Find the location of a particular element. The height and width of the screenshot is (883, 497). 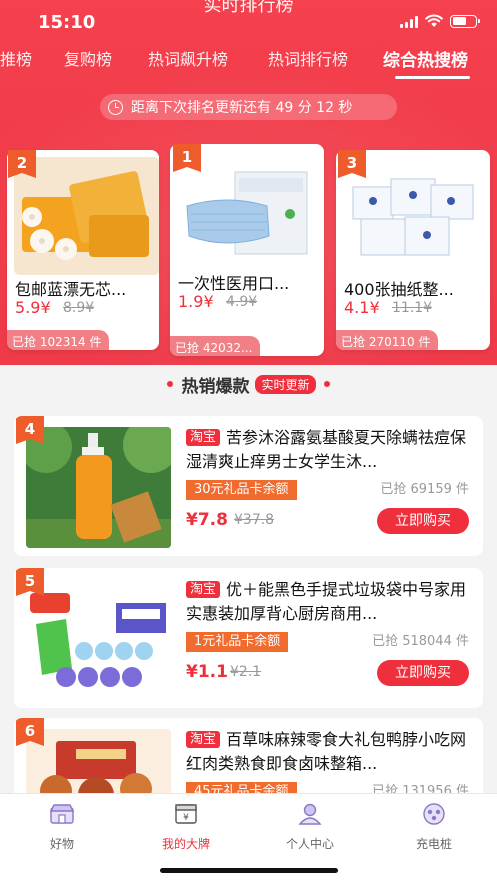

top-product-card-3: 400张抽纸整... 4.1¥ 11.1¥ 已抢 270110 件 is located at coordinates (413, 250).